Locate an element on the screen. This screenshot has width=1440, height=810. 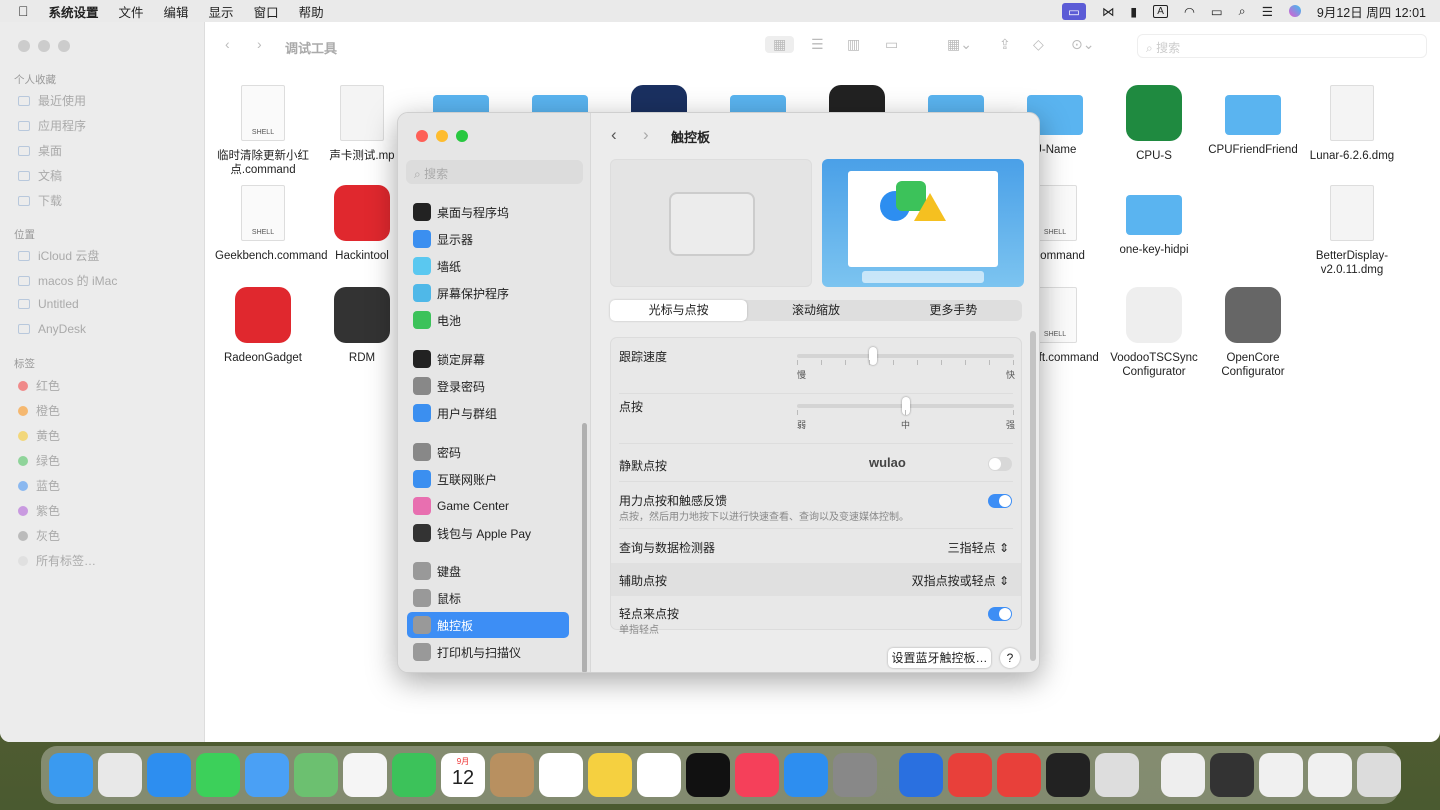
settings-search-input: ⌕ 搜索 is located at coordinates (494, 172).